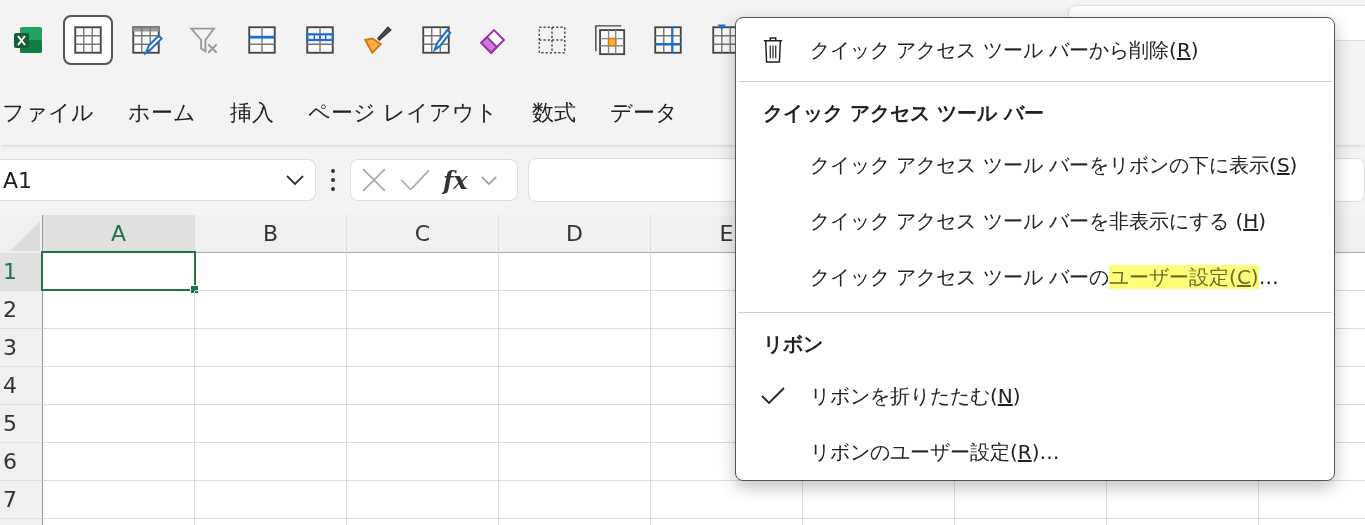  What do you see at coordinates (21, 462) in the screenshot?
I see `row-header: 6` at bounding box center [21, 462].